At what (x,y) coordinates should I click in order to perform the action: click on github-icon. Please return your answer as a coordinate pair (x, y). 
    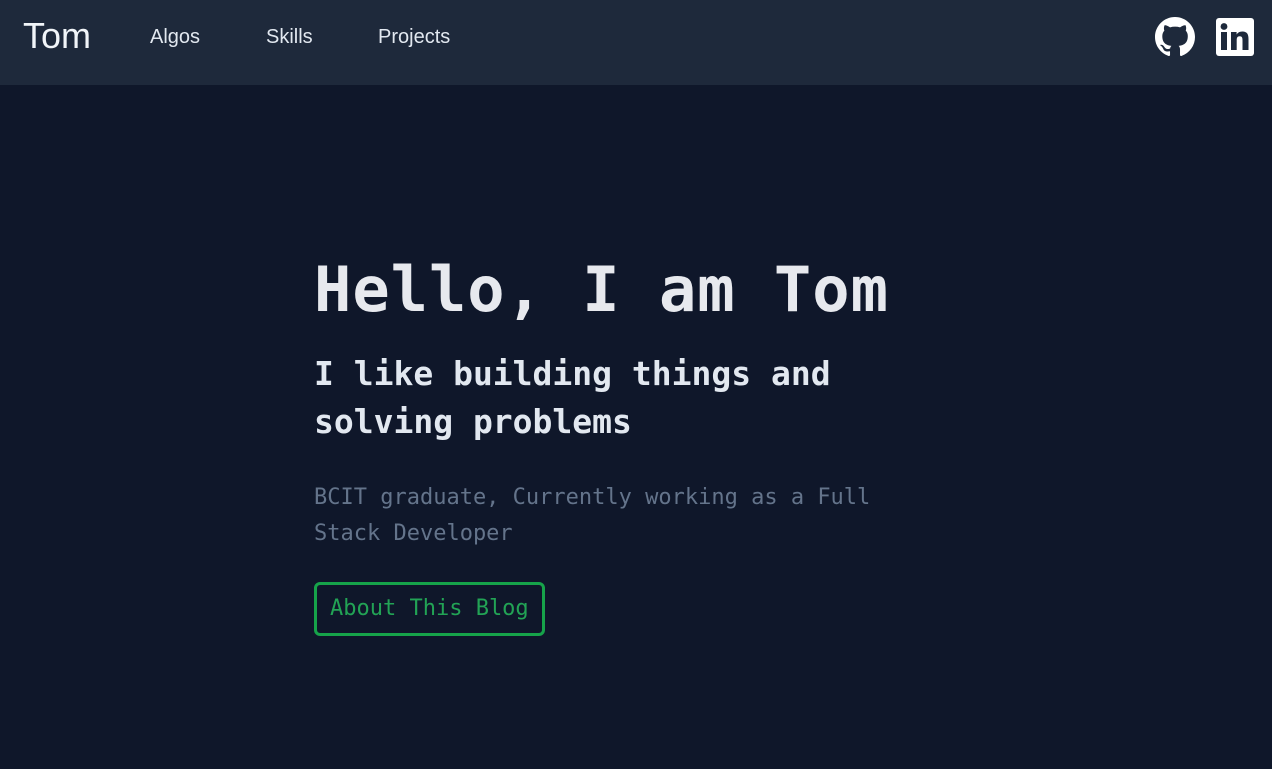
    Looking at the image, I should click on (1175, 37).